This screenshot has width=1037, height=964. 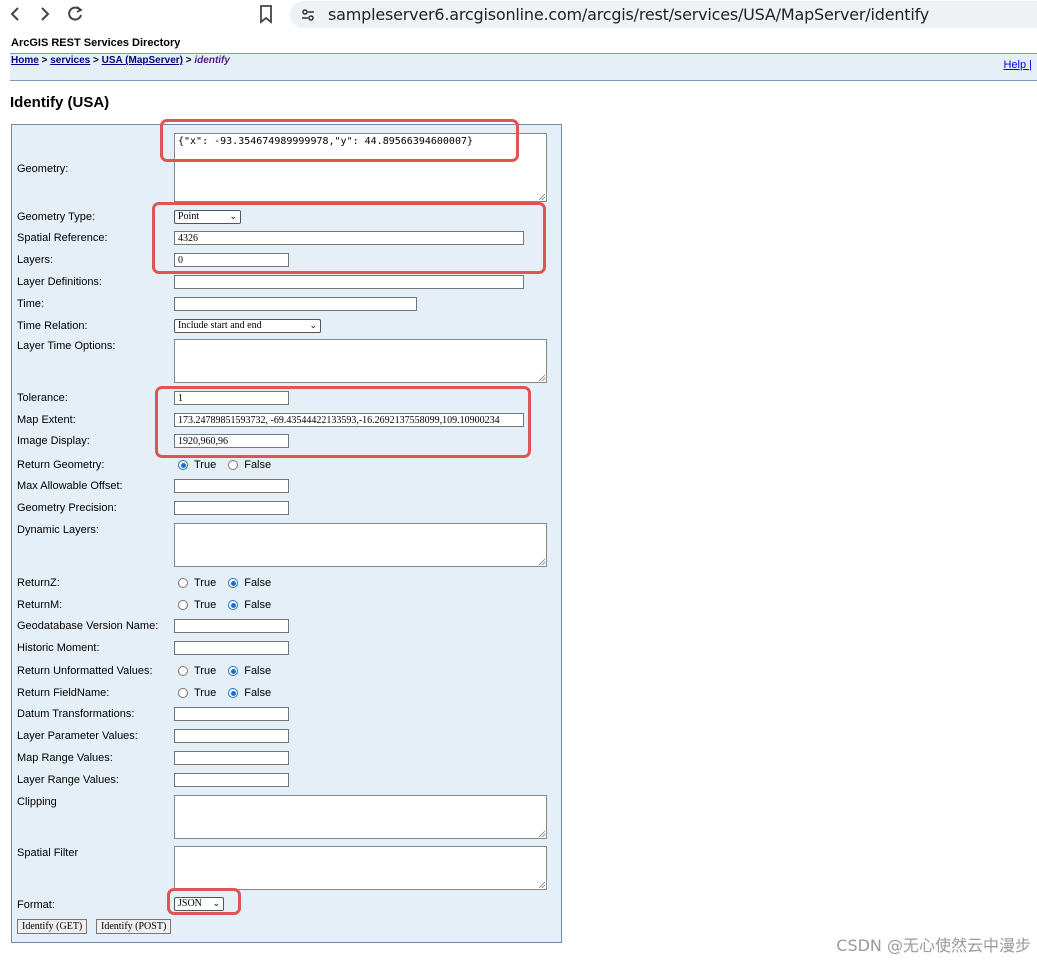 What do you see at coordinates (183, 465) in the screenshot?
I see `return-geometry-true-radio` at bounding box center [183, 465].